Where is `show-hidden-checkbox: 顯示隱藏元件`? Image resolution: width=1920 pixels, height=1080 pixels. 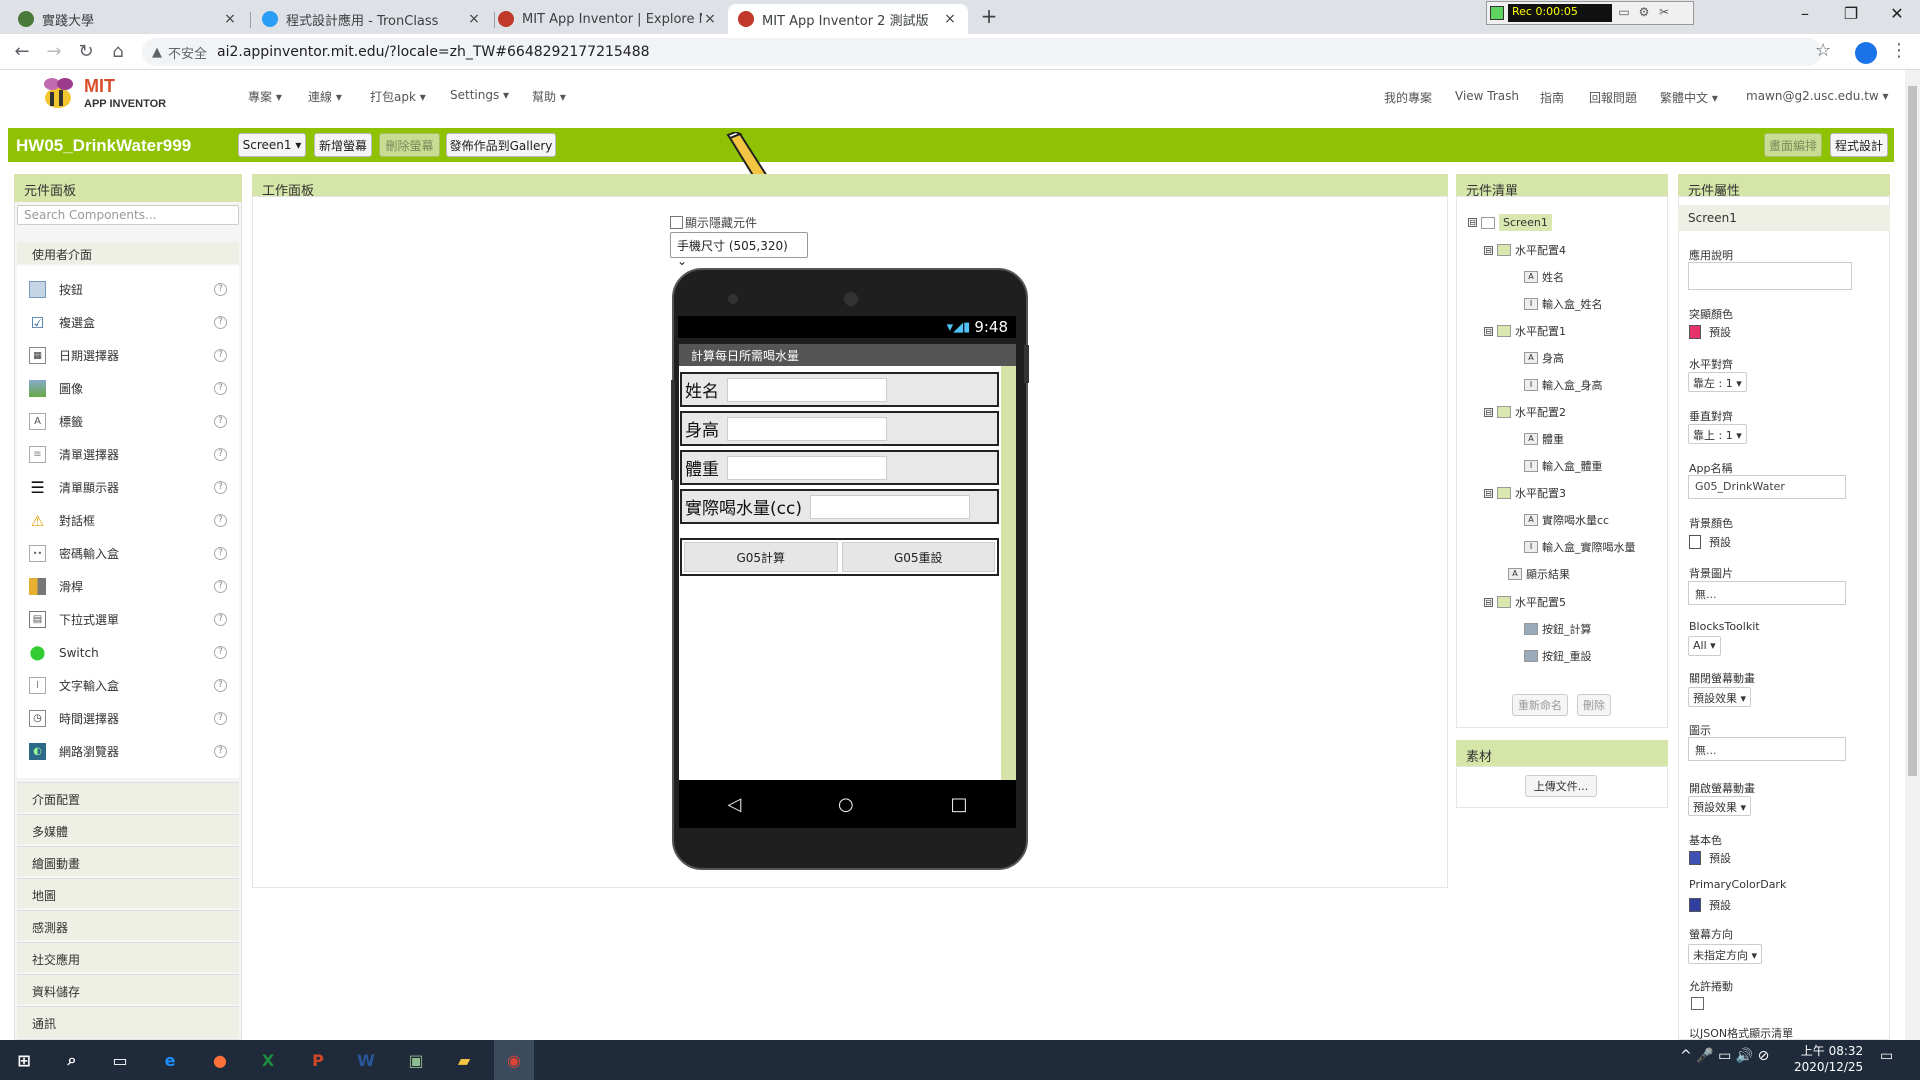 show-hidden-checkbox: 顯示隱藏元件 is located at coordinates (713, 222).